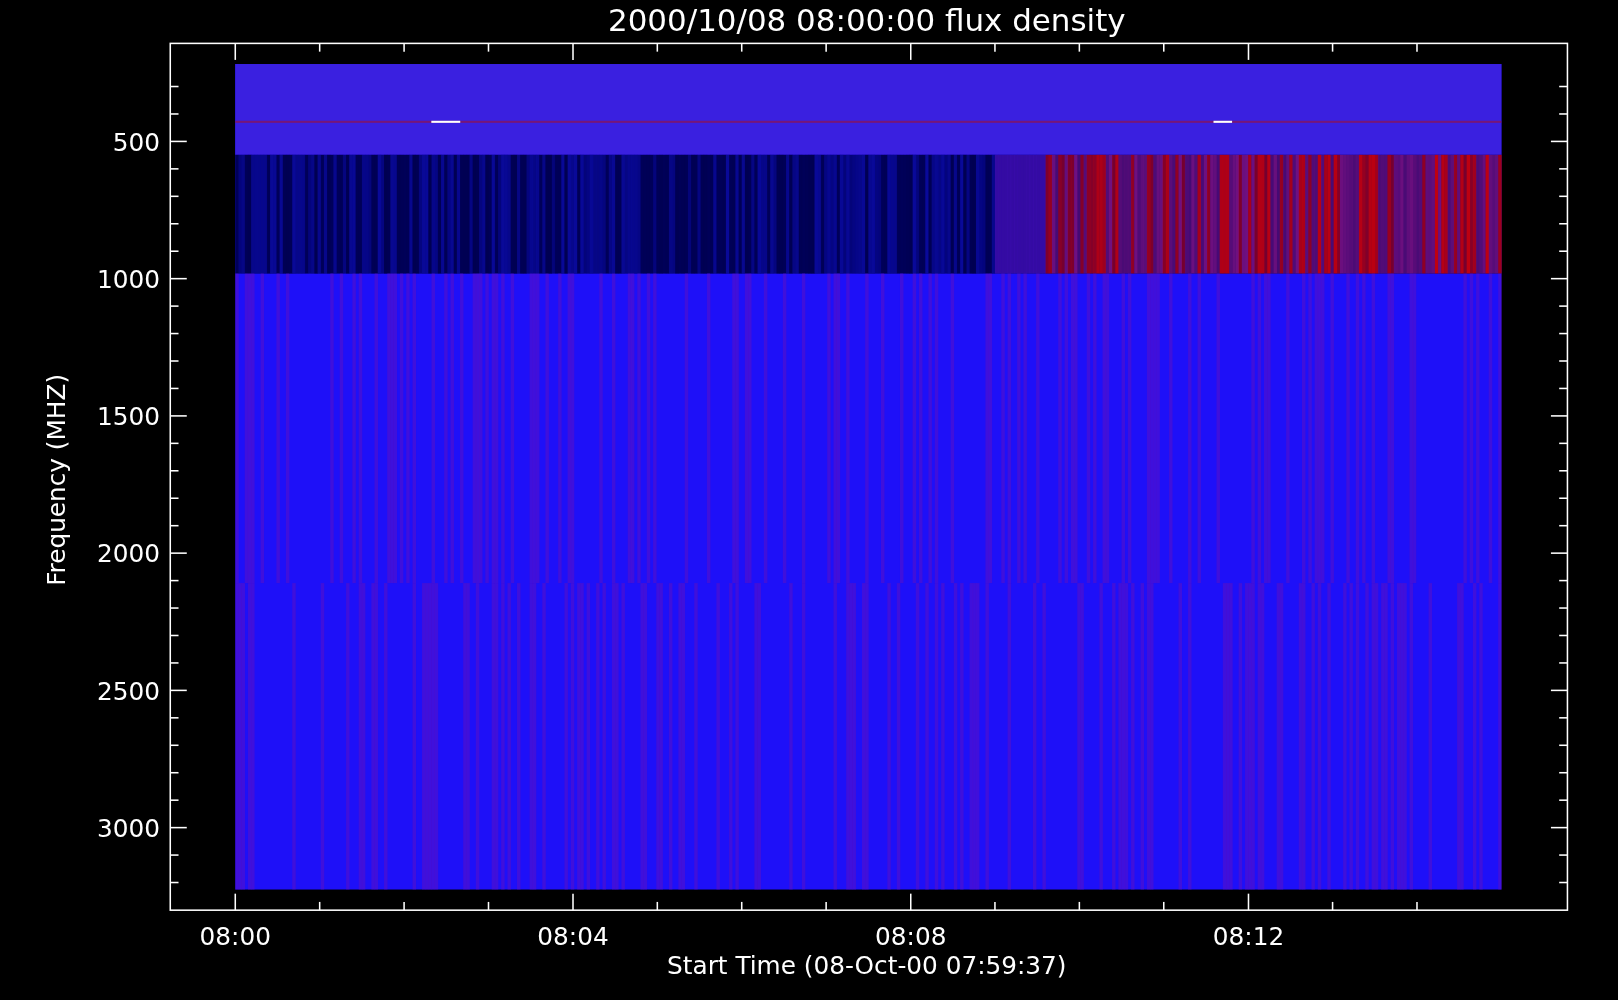 The image size is (1618, 1000). I want to click on axis-tick-label: 2000, so click(128, 554).